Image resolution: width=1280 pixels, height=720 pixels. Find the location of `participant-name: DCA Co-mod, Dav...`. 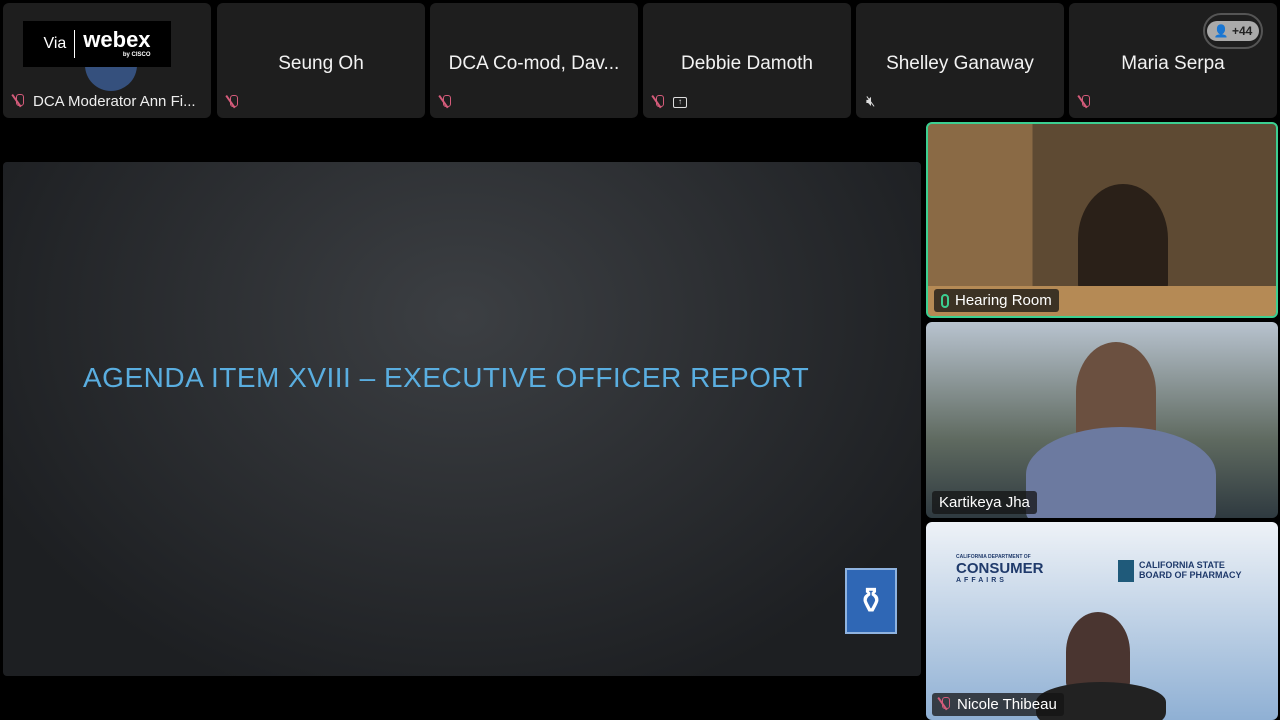

participant-name: DCA Co-mod, Dav... is located at coordinates (534, 63).